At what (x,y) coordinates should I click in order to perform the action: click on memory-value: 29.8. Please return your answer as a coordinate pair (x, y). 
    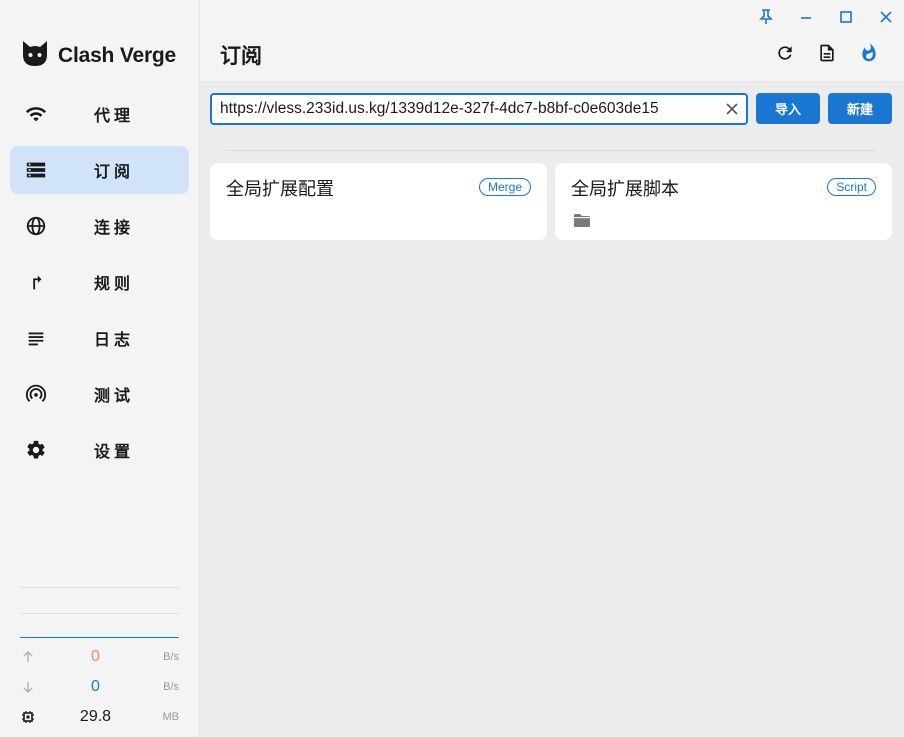
    Looking at the image, I should click on (95, 716).